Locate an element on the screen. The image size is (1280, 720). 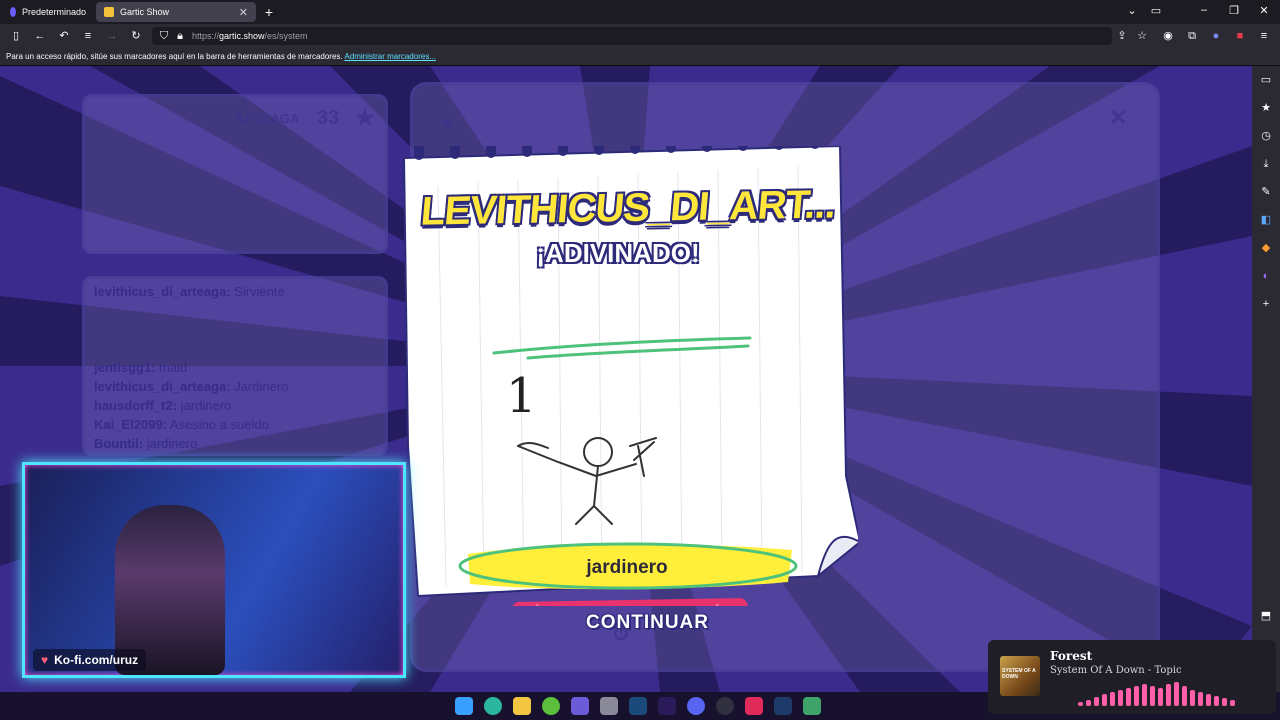
bookmarks-icon: ★ is located at coordinates (1266, 108).